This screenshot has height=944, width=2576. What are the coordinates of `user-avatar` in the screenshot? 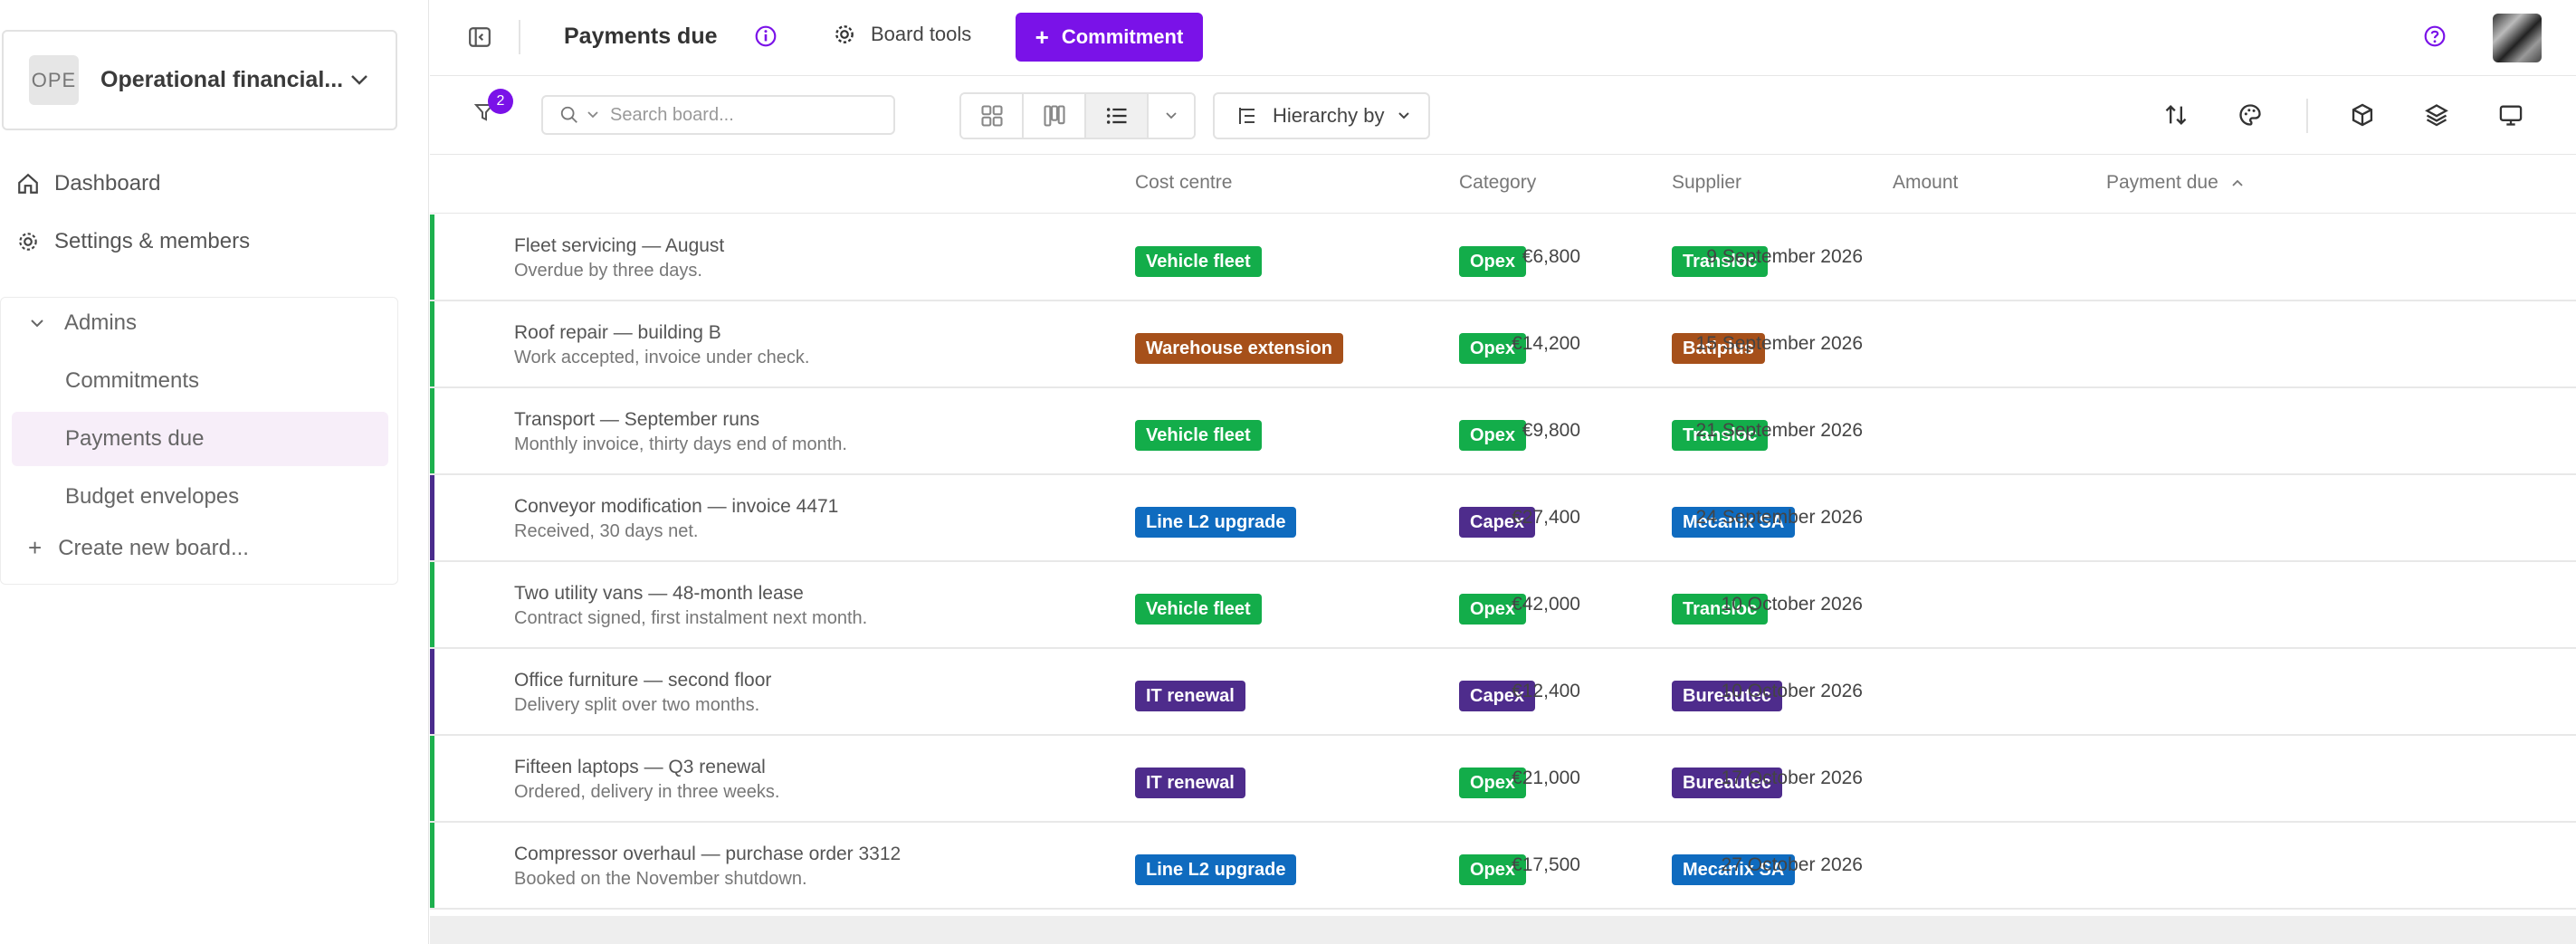 It's located at (2518, 38).